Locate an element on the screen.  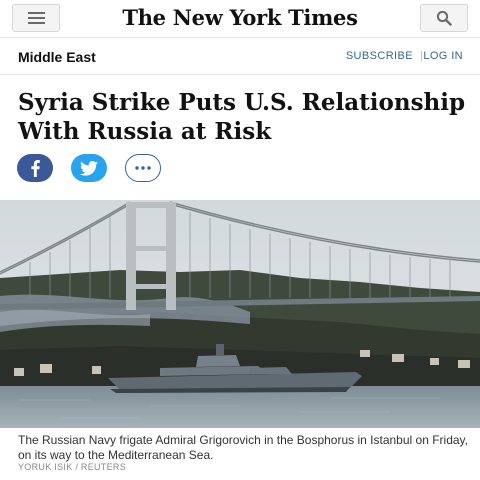
facebook-icon is located at coordinates (35, 168).